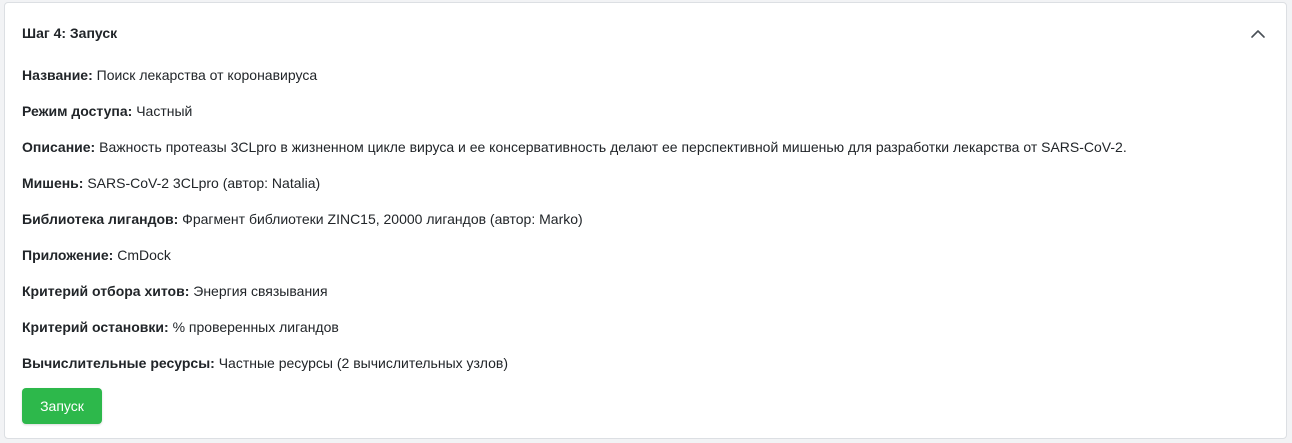 The image size is (1292, 443). Describe the element at coordinates (645, 263) in the screenshot. I see `detail-application: Приложение: CmDock` at that location.